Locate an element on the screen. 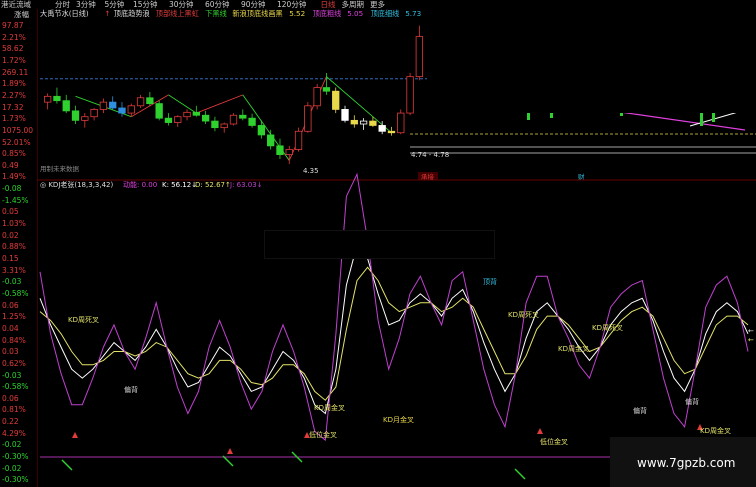 The height and width of the screenshot is (487, 756). ind-4: 新浪顶底线画黑 is located at coordinates (257, 13).